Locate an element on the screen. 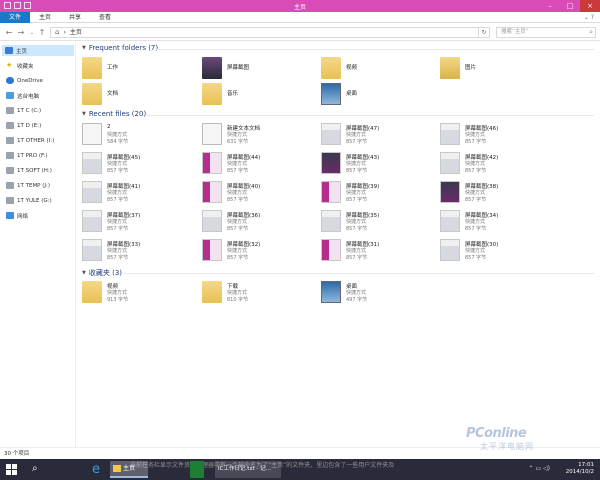  favorites-header: ▼ 收藏夹 (3) is located at coordinates (102, 273).